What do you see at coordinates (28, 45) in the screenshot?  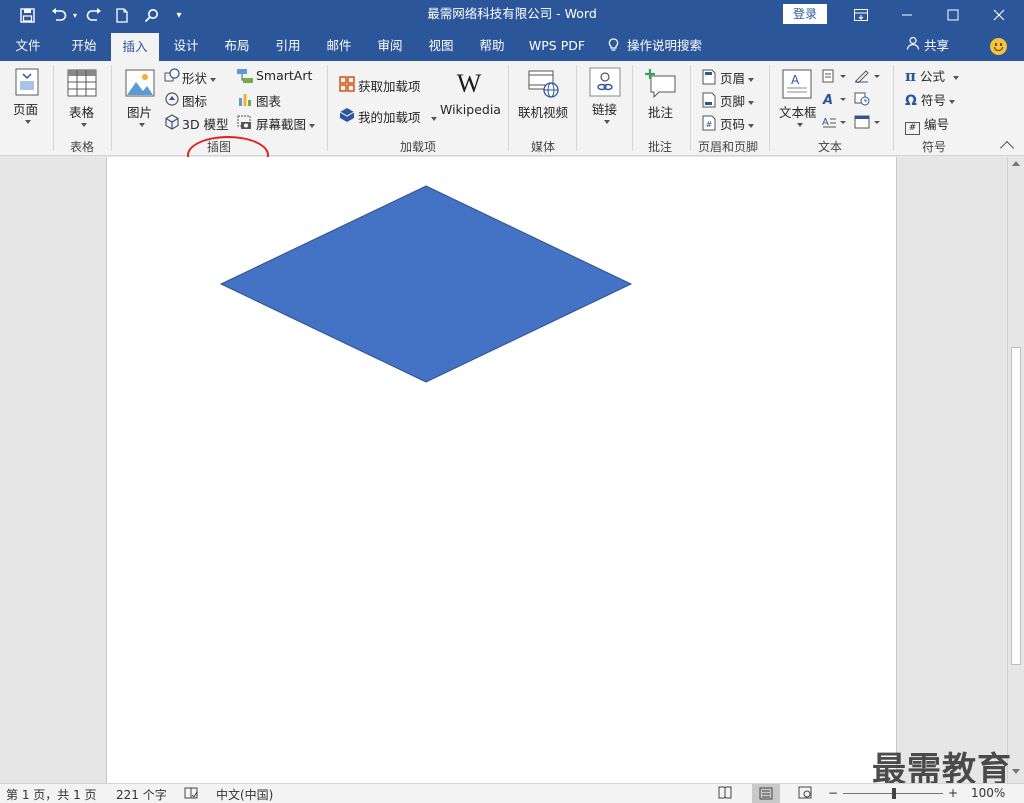 I see `tab-file: 文件` at bounding box center [28, 45].